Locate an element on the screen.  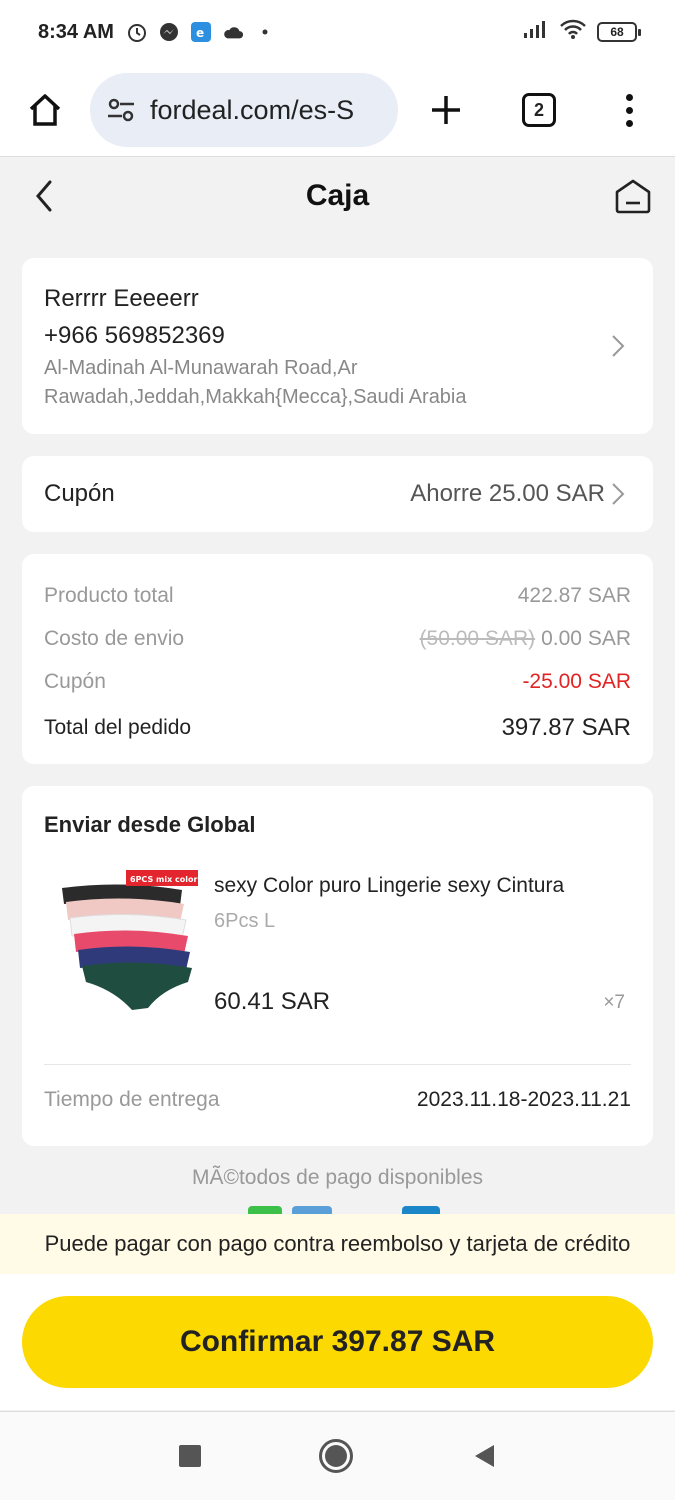
back-triangle-icon is located at coordinates (484, 1456).